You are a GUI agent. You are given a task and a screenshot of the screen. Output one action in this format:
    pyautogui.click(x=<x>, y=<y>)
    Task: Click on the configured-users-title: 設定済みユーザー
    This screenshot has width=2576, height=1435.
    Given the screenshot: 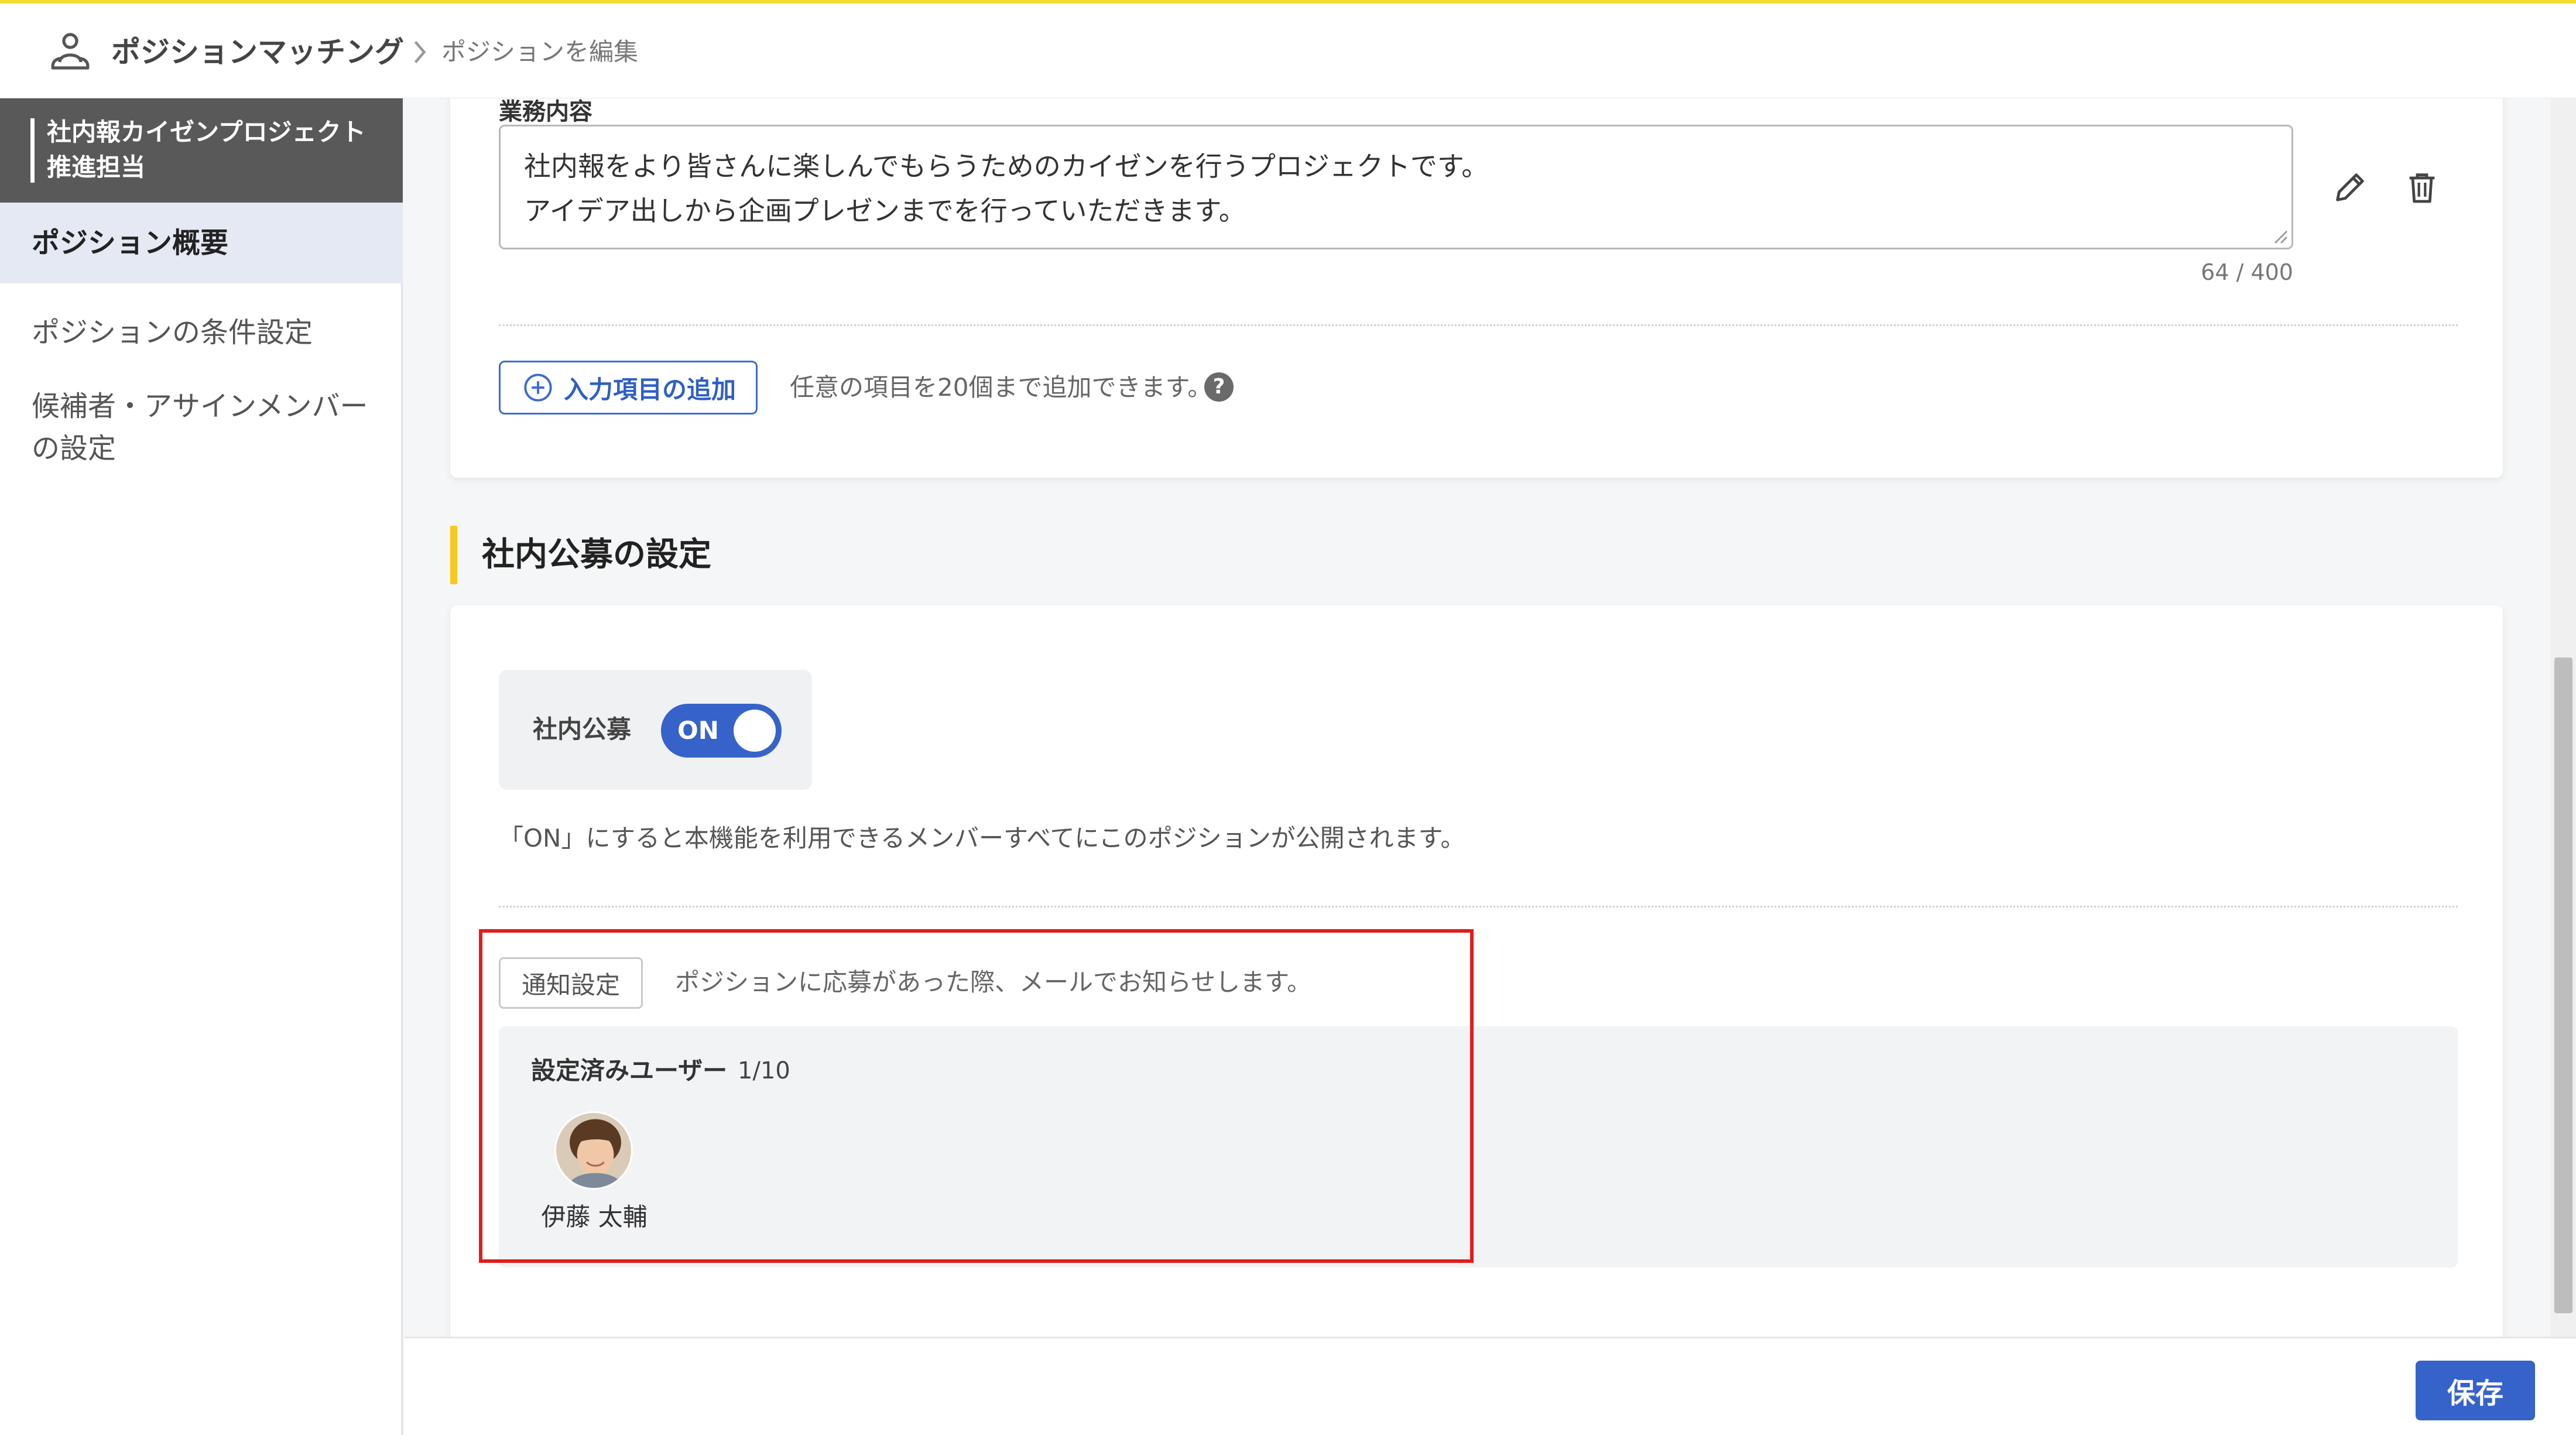 What is the action you would take?
    pyautogui.click(x=629, y=1070)
    